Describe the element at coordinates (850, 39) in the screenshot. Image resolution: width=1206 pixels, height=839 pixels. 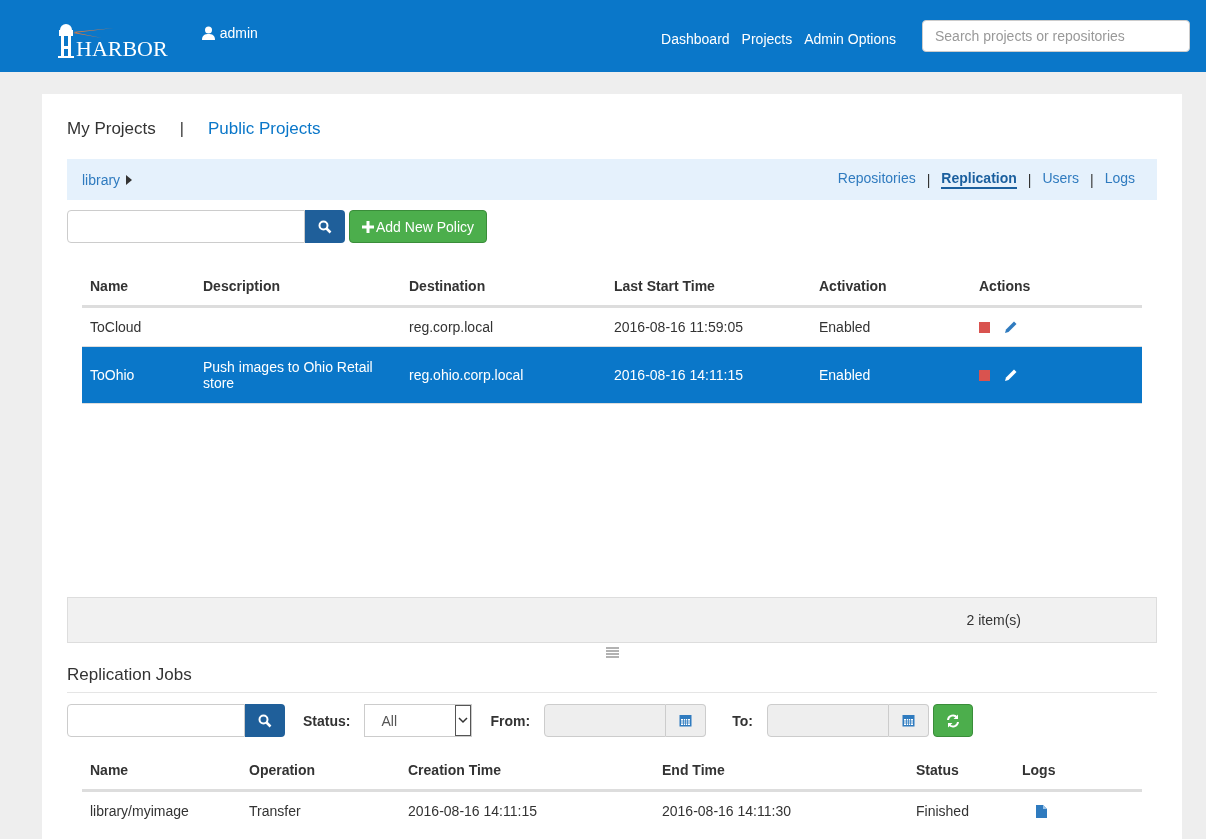
I see `nav-link: Admin Options` at that location.